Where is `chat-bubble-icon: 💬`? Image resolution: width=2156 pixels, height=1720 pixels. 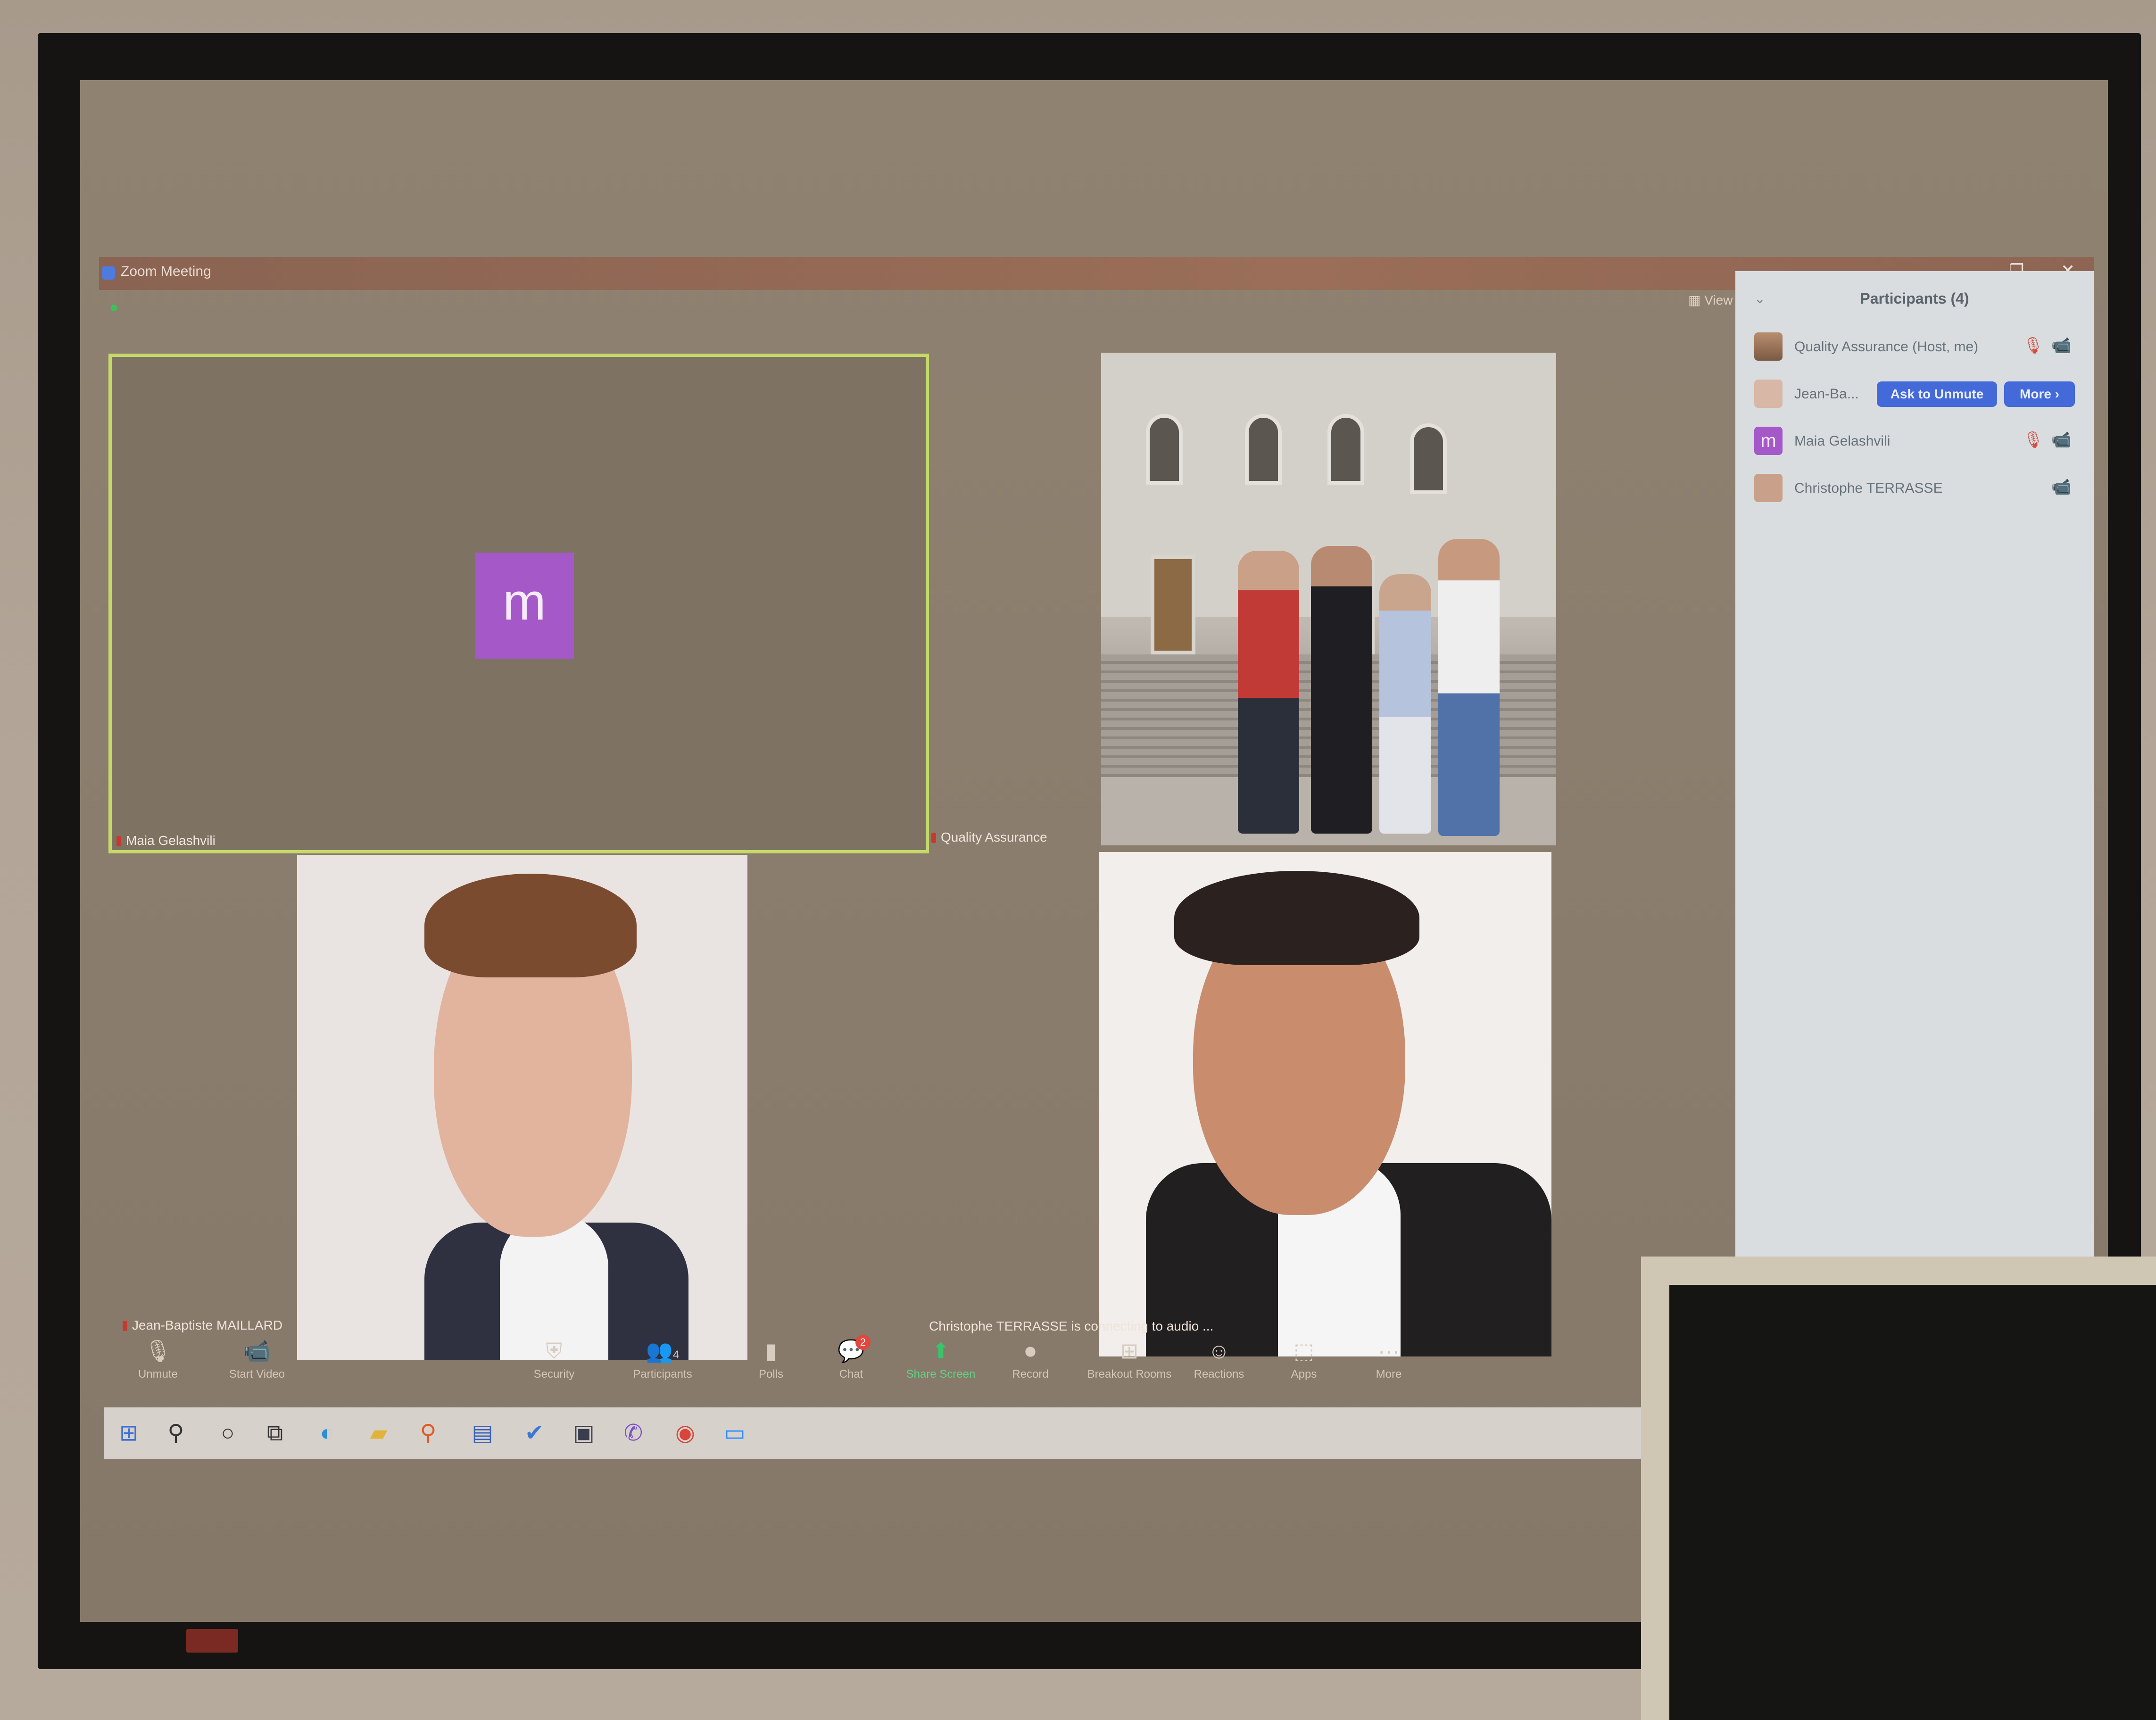 chat-bubble-icon: 💬 is located at coordinates (852, 1351).